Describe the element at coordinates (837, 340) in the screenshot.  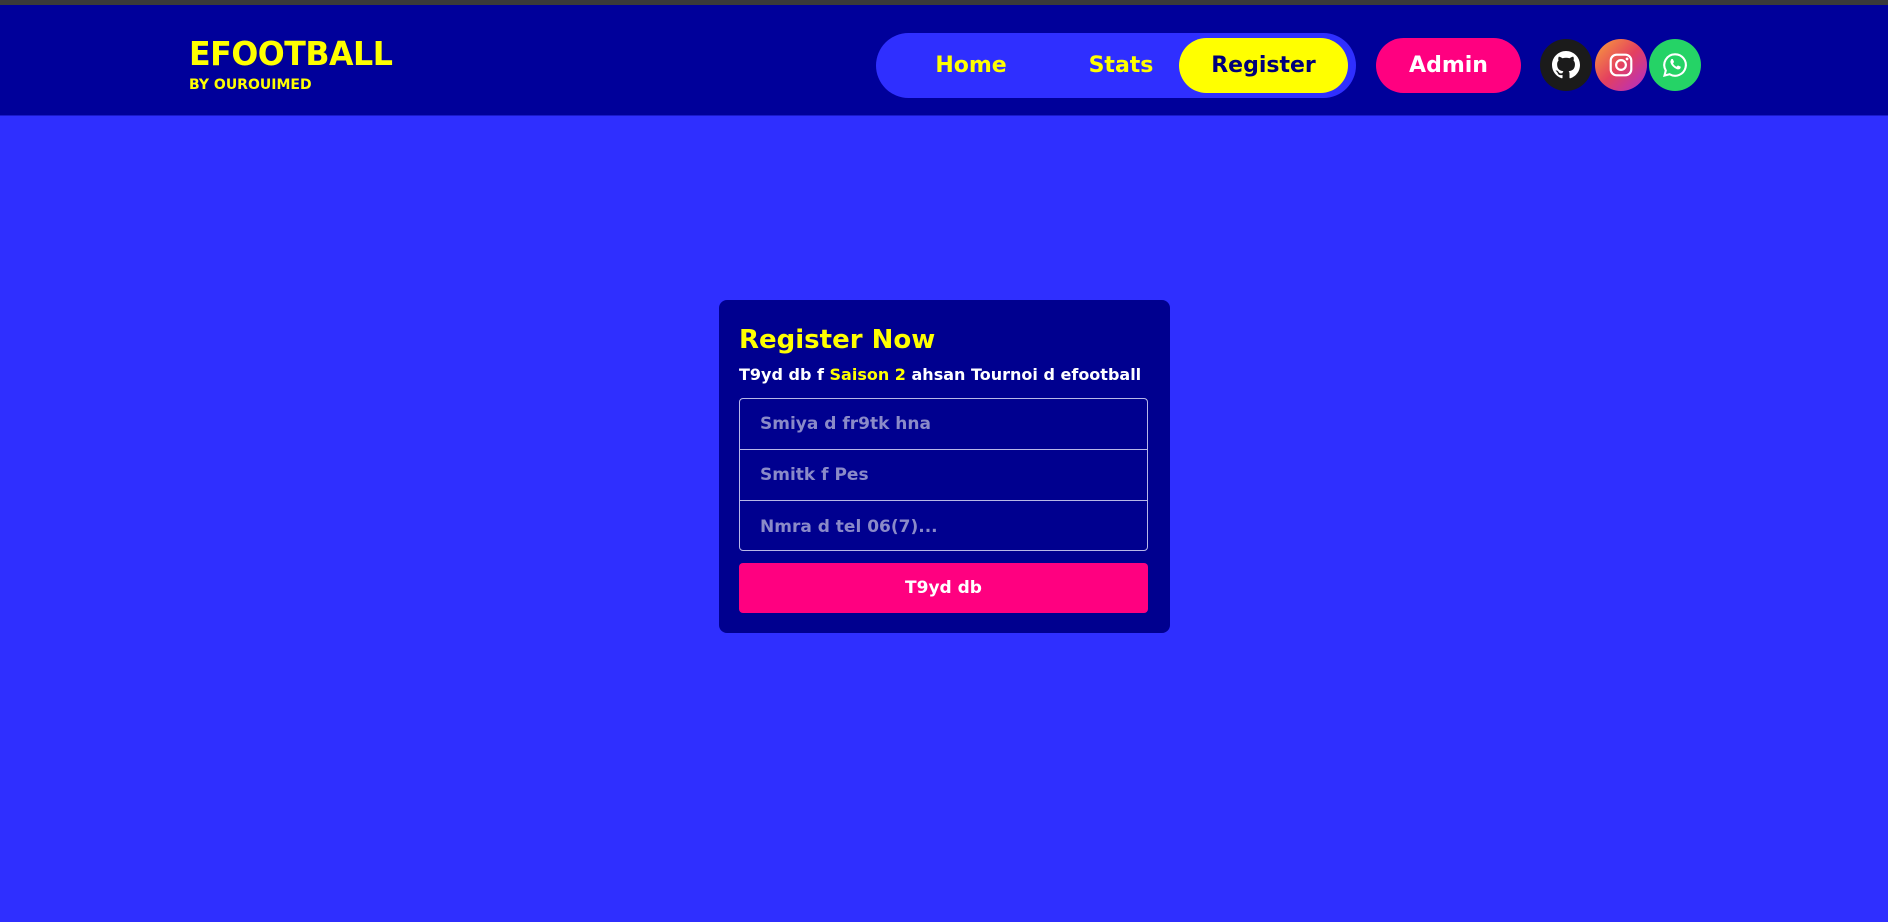
I see `register-title: Register Now` at that location.